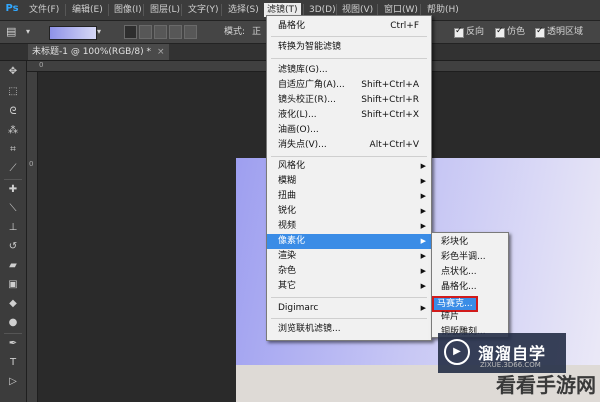  What do you see at coordinates (287, 211) in the screenshot?
I see `menu-item-label: 锐化` at bounding box center [287, 211].